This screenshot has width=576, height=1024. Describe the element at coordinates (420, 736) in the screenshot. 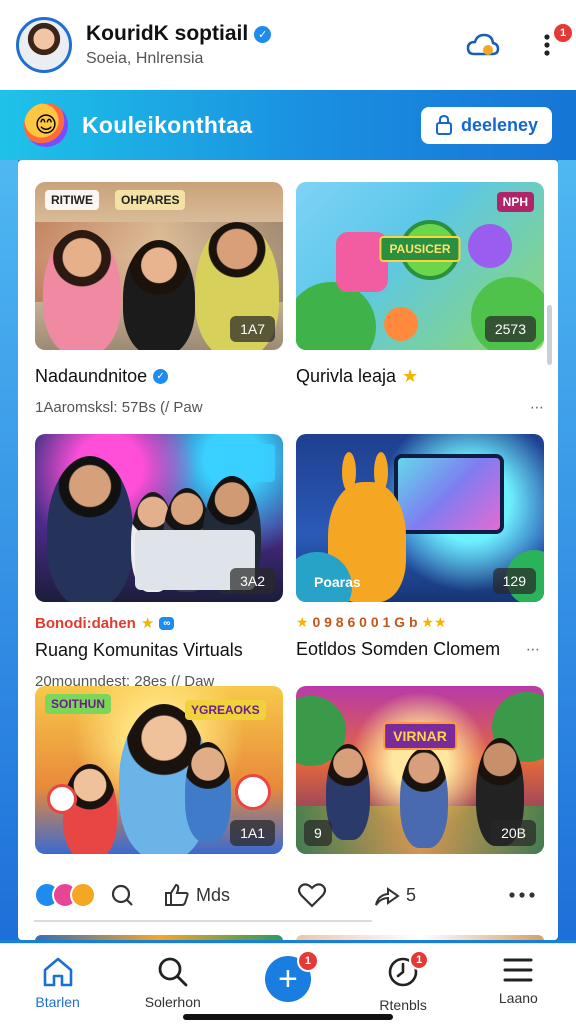

I see `image-label: VIRNAR` at that location.